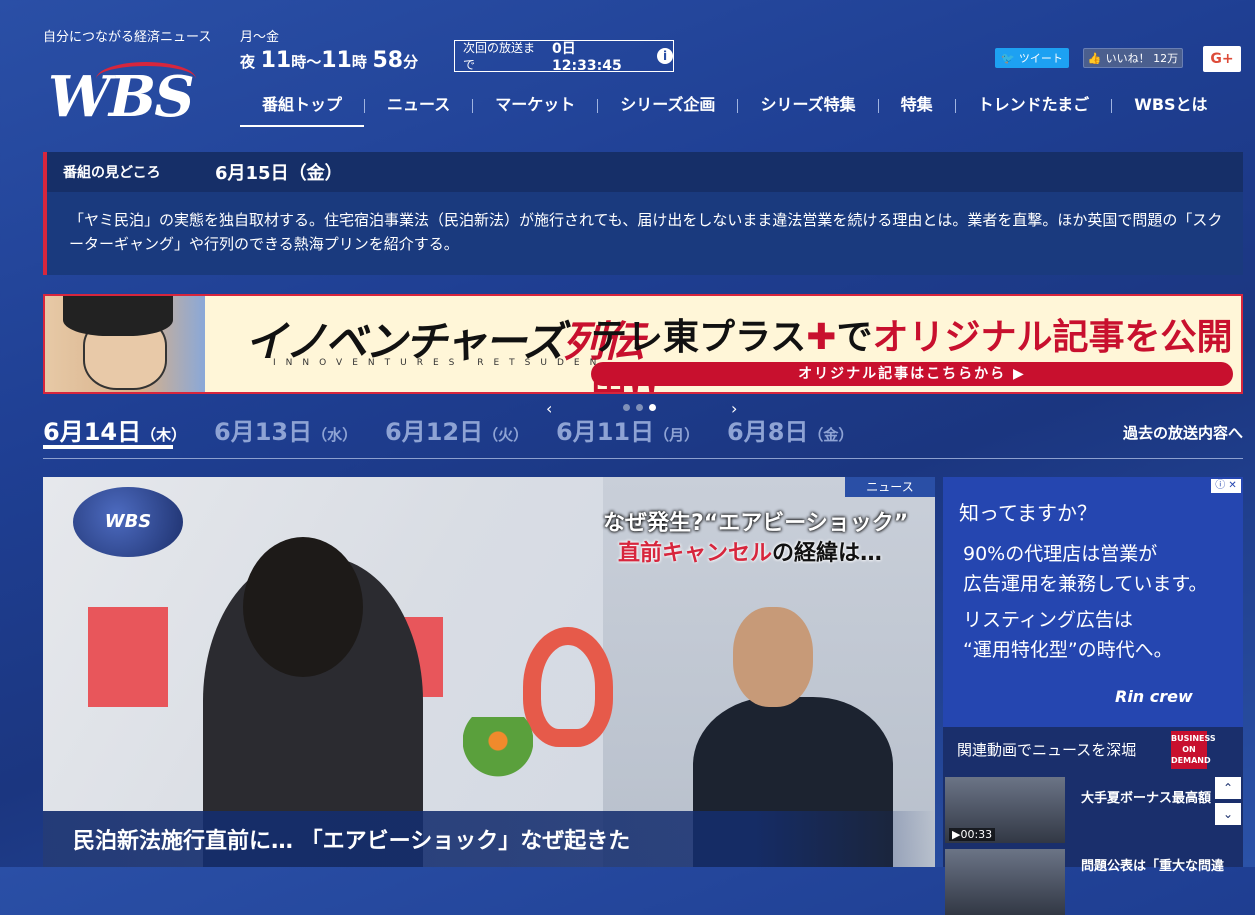 The height and width of the screenshot is (915, 1255). What do you see at coordinates (92, 432) in the screenshot?
I see `date-tab-date: 6月14日` at bounding box center [92, 432].